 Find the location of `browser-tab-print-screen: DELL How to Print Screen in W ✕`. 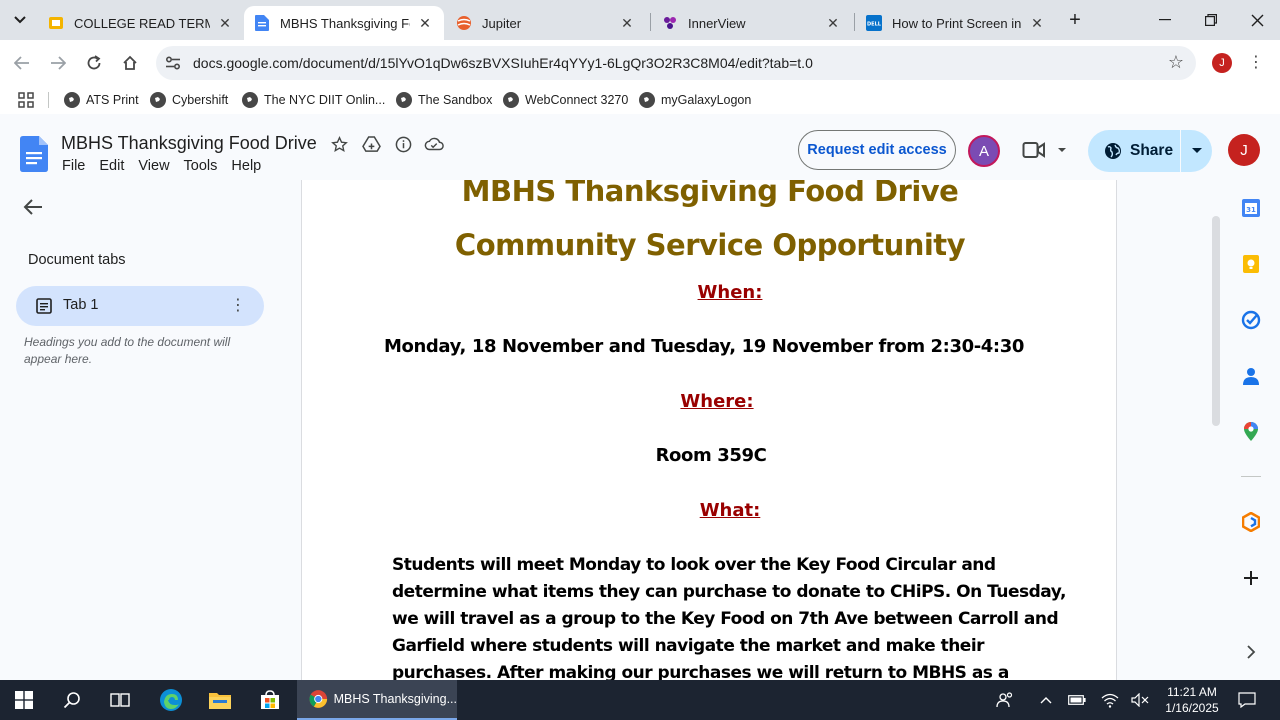

browser-tab-print-screen: DELL How to Print Screen in W ✕ is located at coordinates (956, 23).